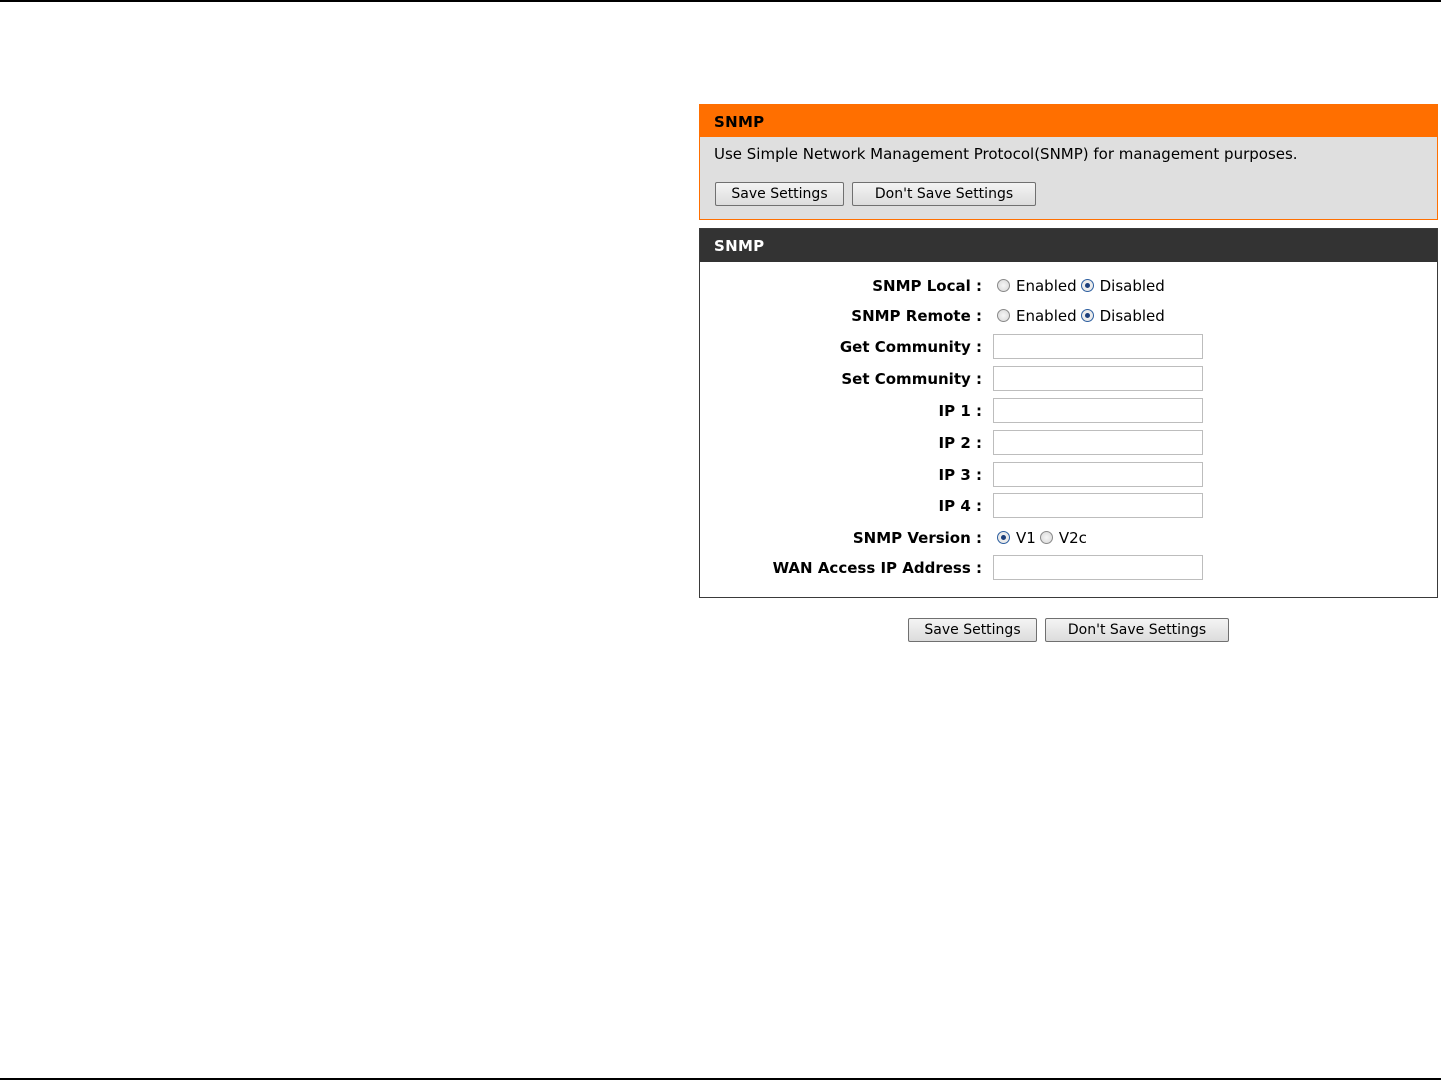 Image resolution: width=1441 pixels, height=1081 pixels. Describe the element at coordinates (1046, 286) in the screenshot. I see `snmp-local-enabled-label: Enabled` at that location.